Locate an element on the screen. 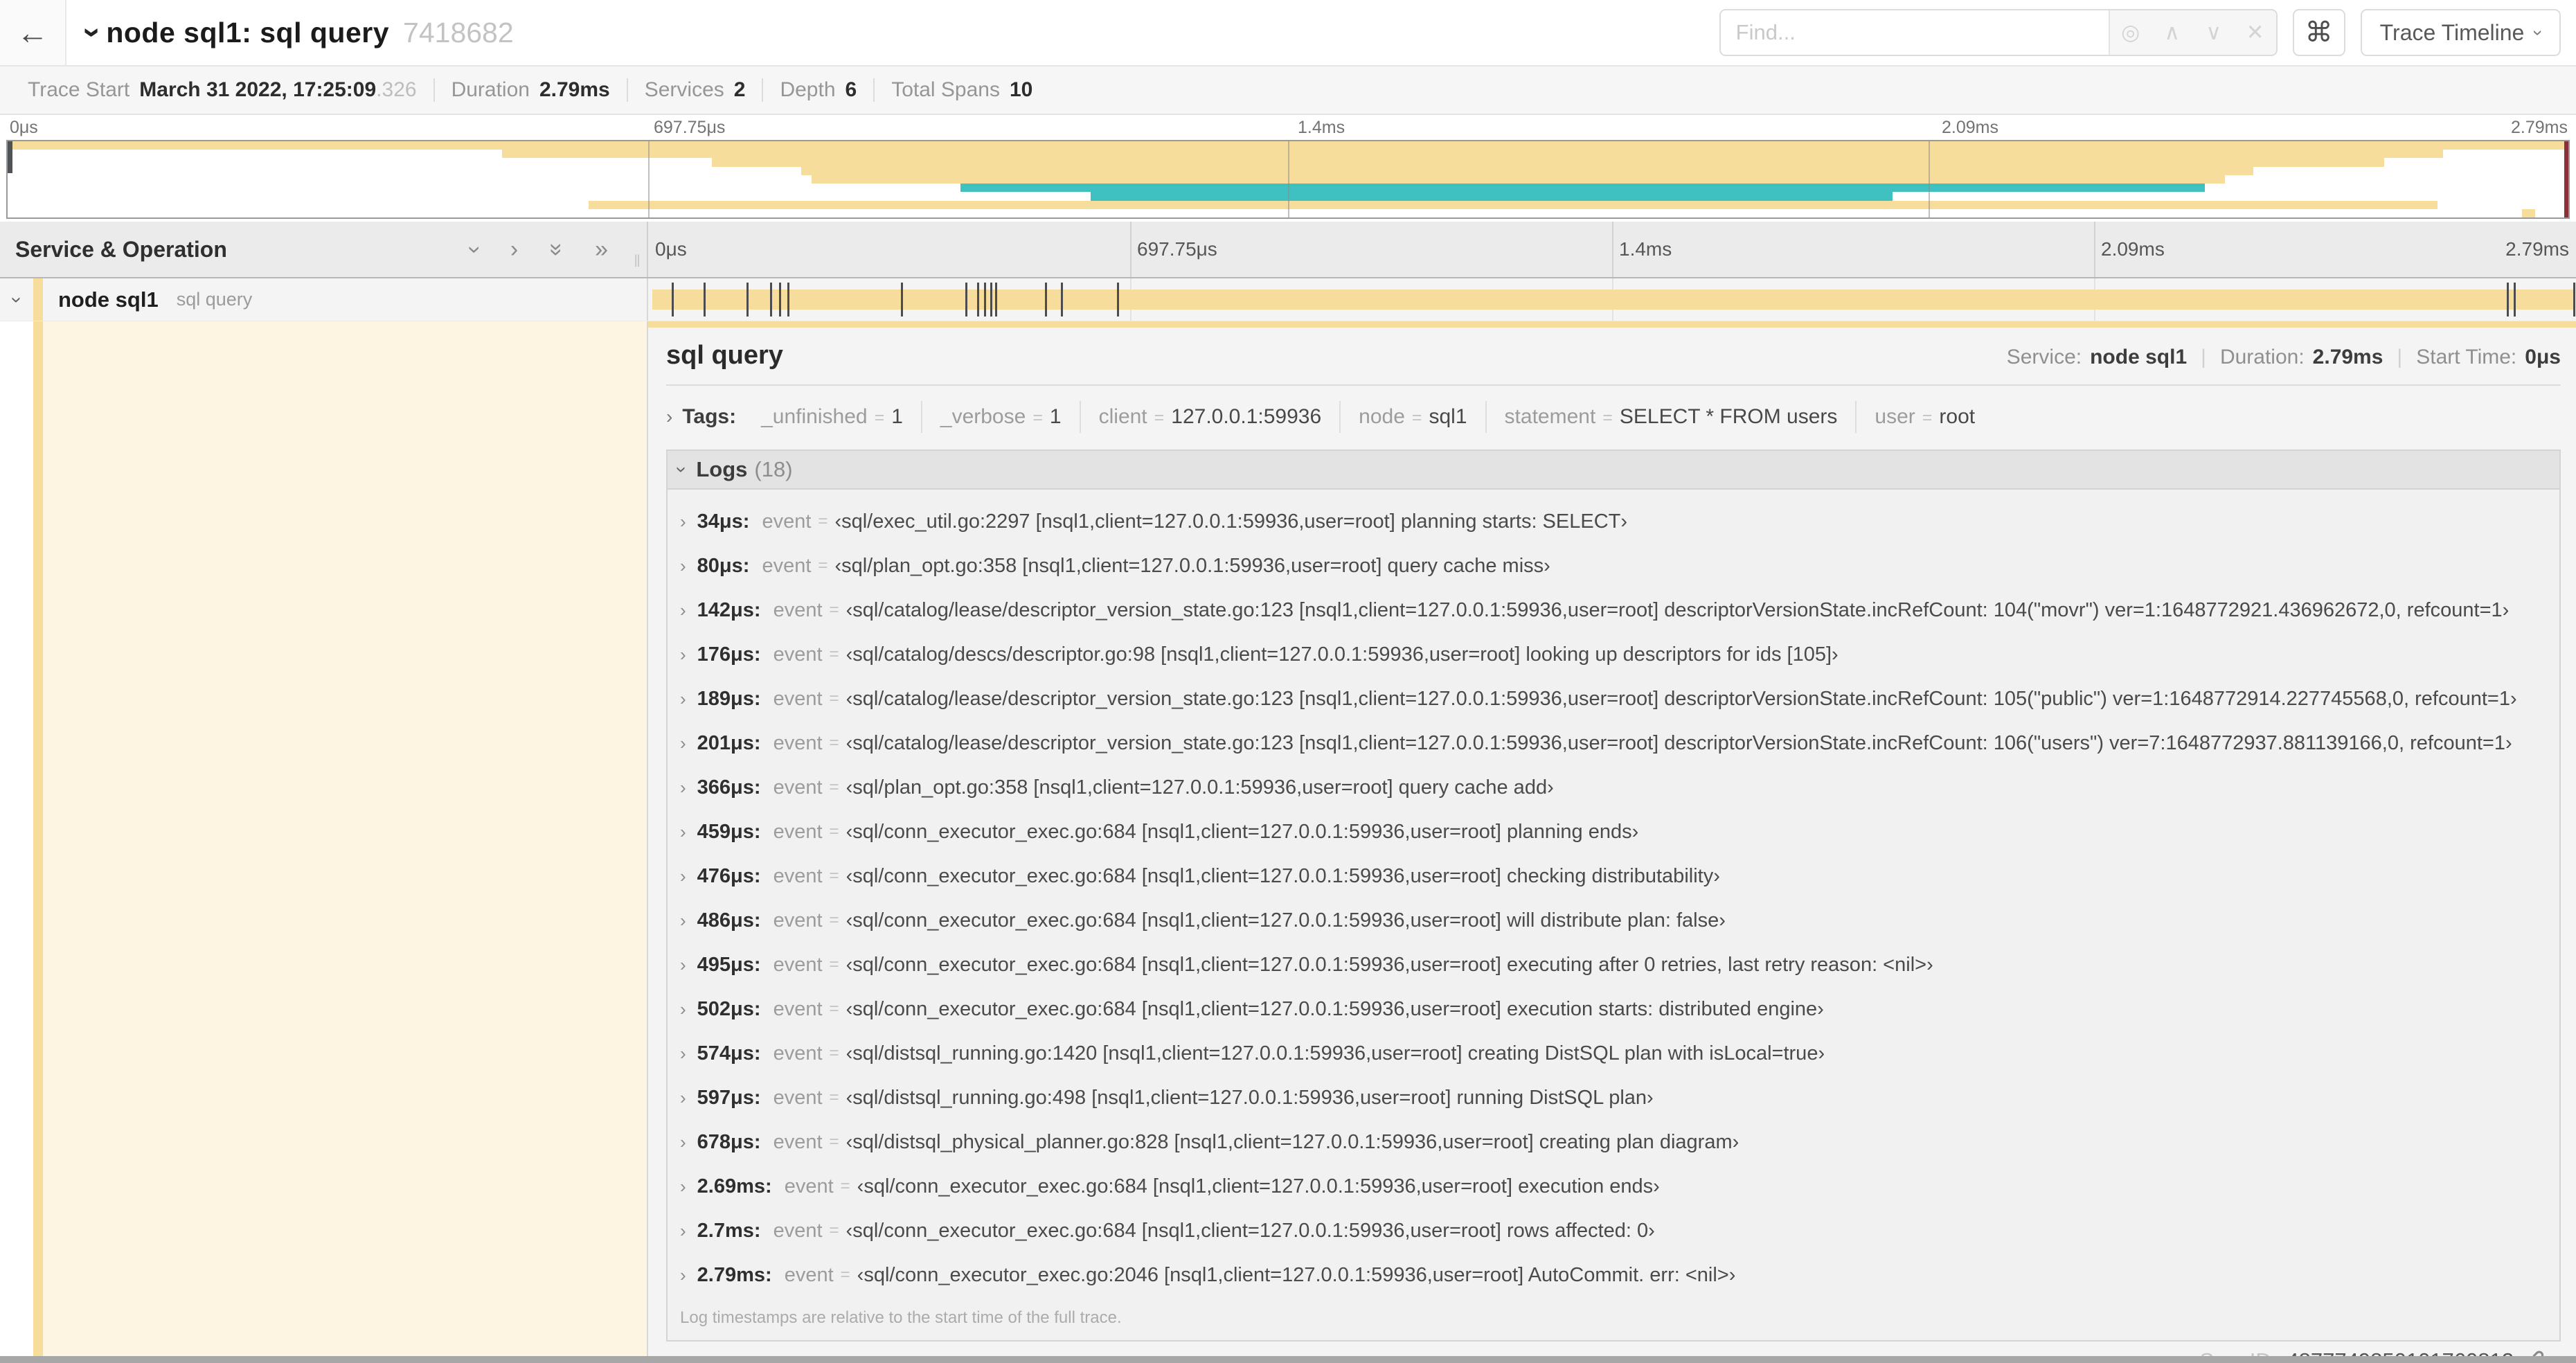 The height and width of the screenshot is (1363, 2576). span-collapse-chevron-icon: › is located at coordinates (17, 300).